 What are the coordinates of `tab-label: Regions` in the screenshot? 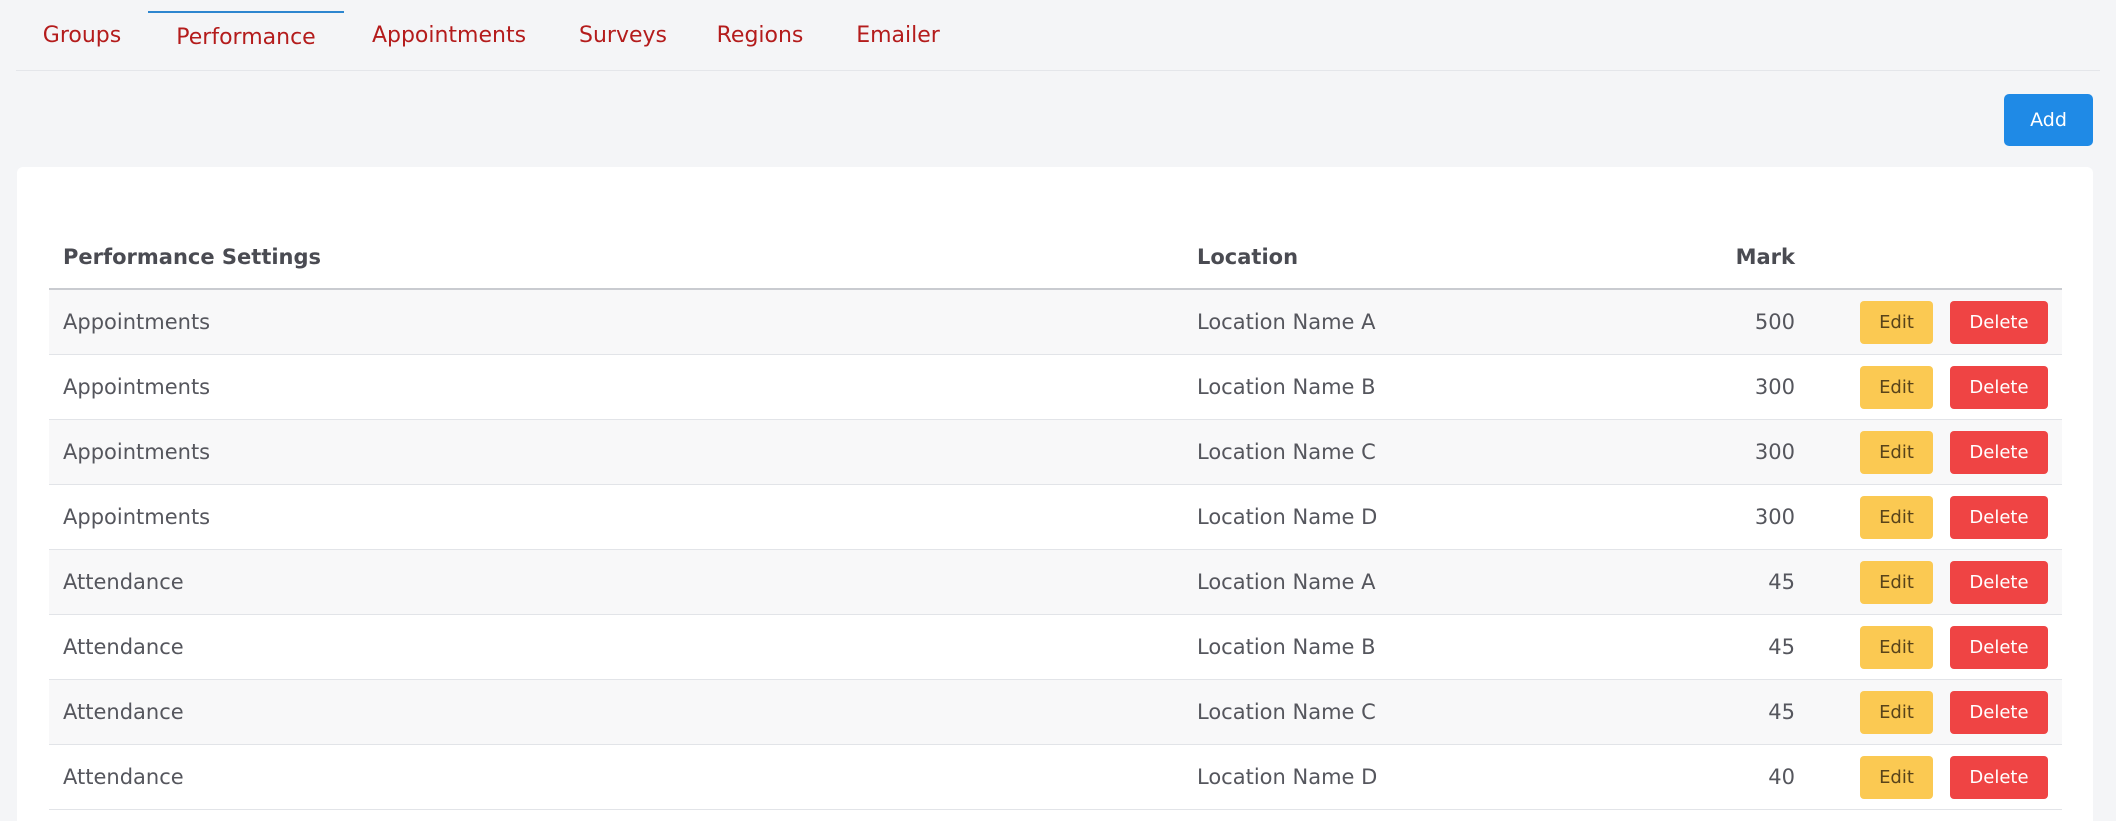 It's located at (760, 35).